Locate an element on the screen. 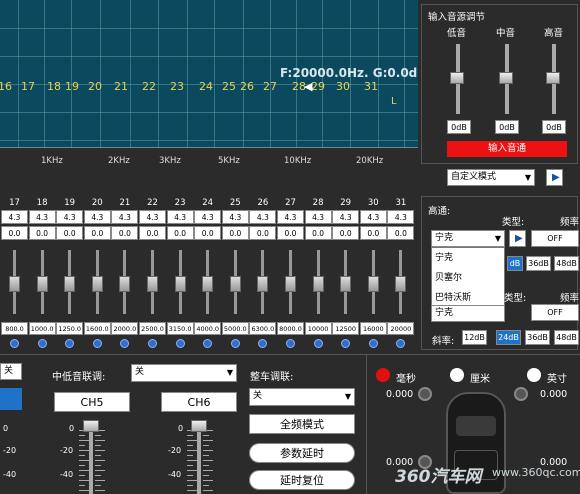 Image resolution: width=580 pixels, height=494 pixels. treble-slider-thumb is located at coordinates (553, 78).